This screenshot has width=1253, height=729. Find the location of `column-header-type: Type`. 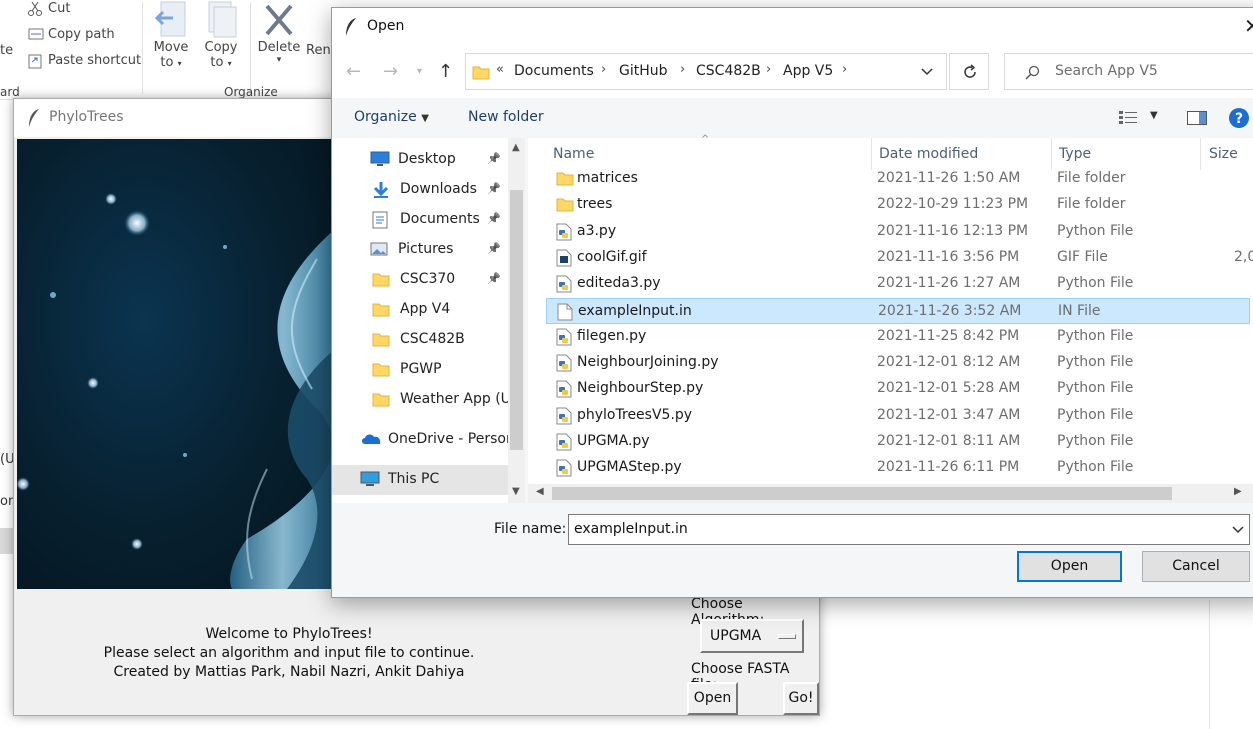

column-header-type: Type is located at coordinates (1075, 154).